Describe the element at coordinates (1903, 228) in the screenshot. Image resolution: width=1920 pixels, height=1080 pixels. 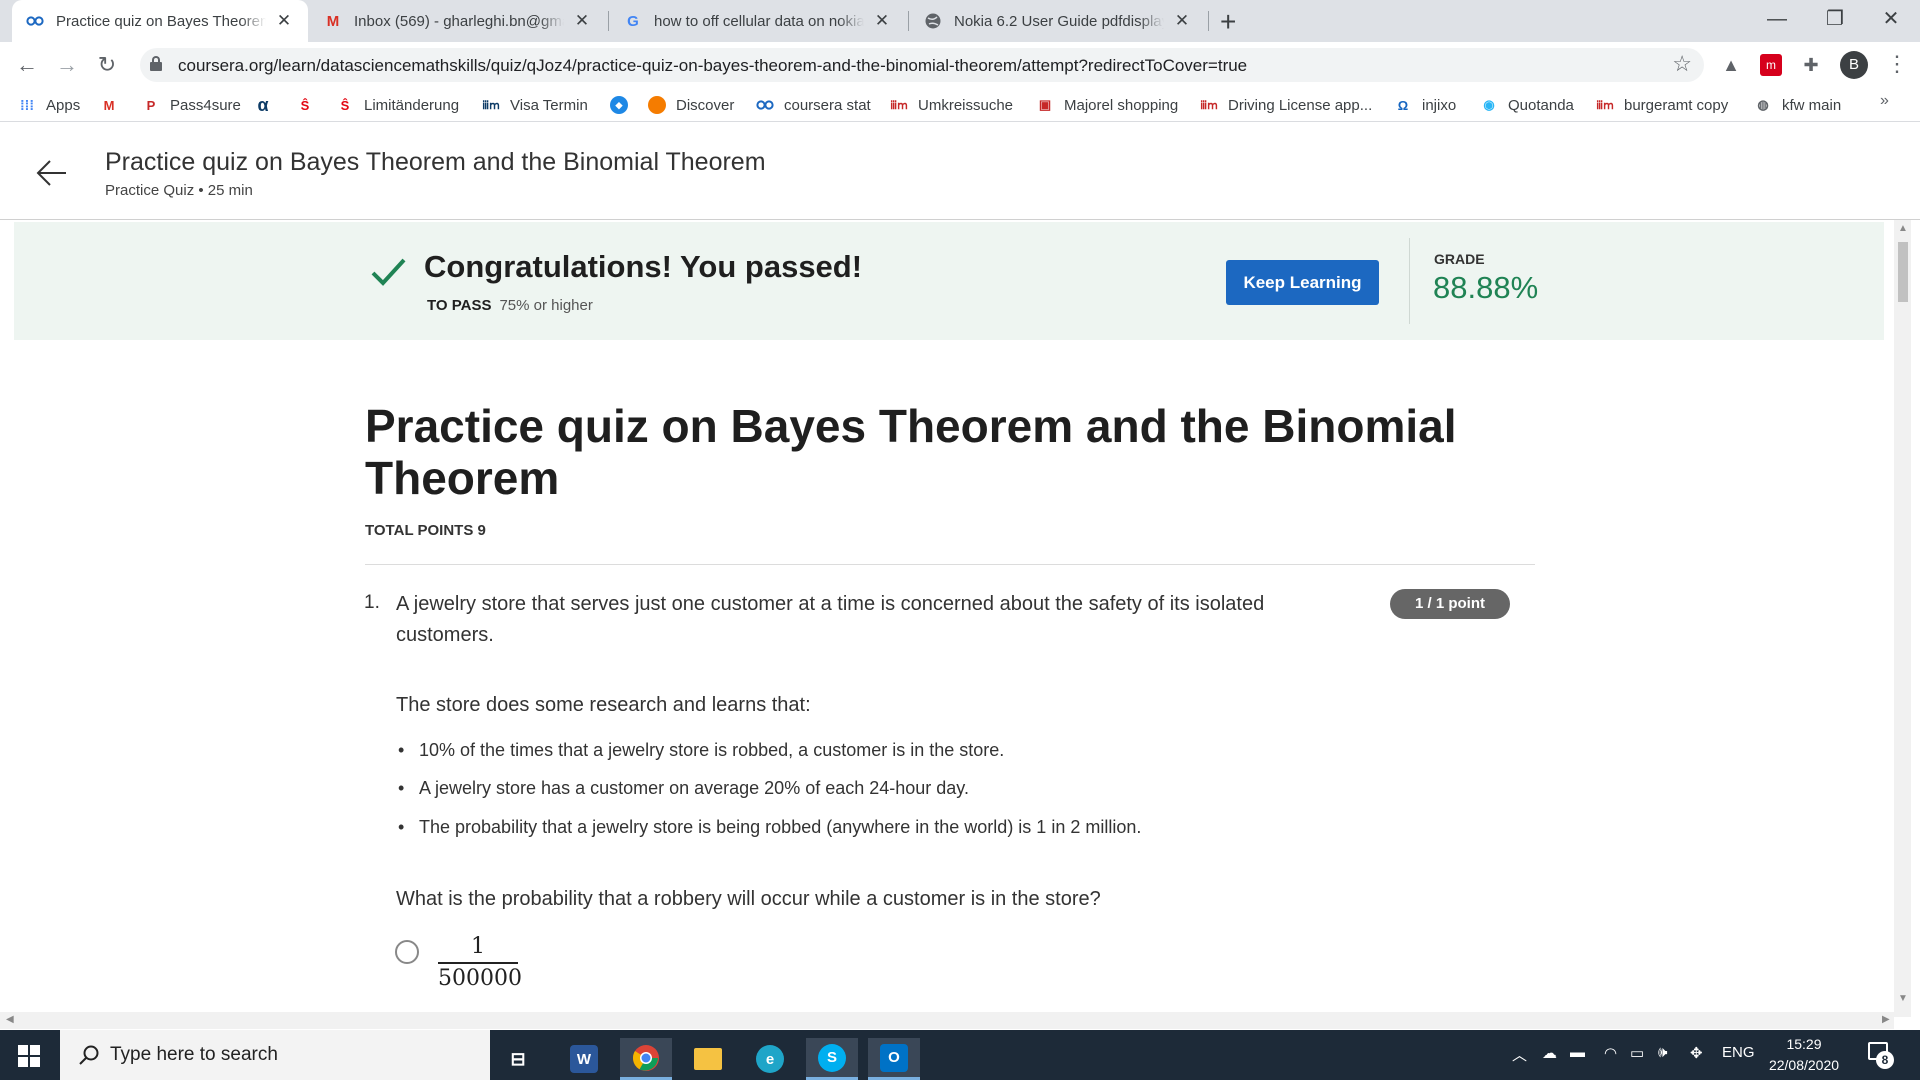
I see `scroll-up-icon: ▲` at that location.